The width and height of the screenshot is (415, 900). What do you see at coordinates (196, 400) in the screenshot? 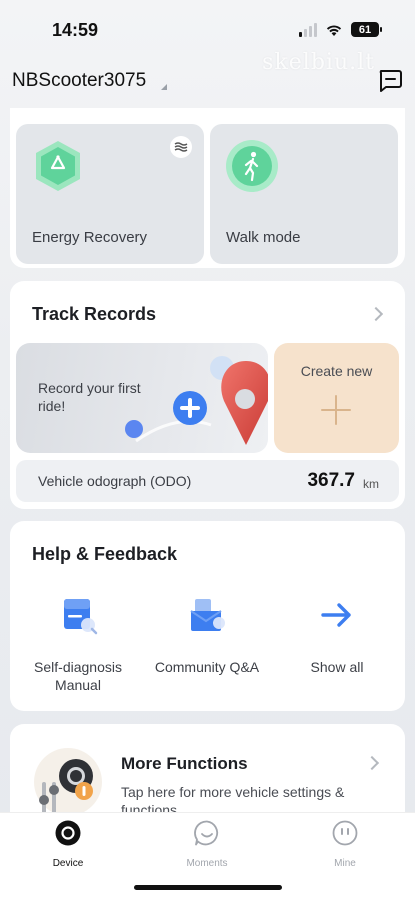
I see `map-pin-illustration-icon` at bounding box center [196, 400].